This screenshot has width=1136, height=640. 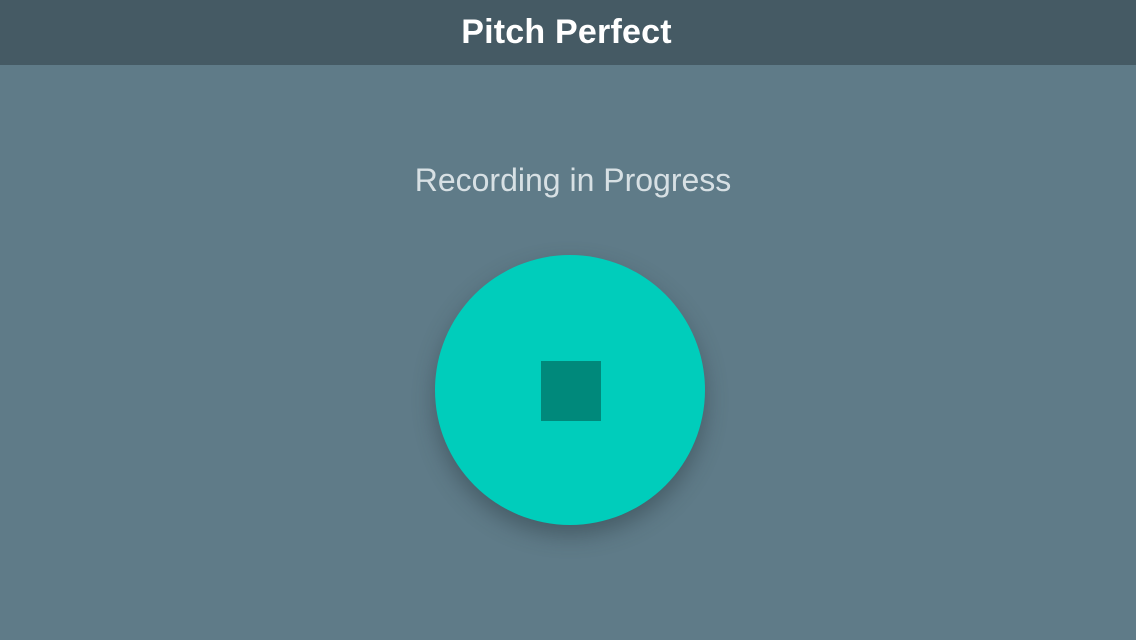 What do you see at coordinates (573, 180) in the screenshot?
I see `recording-status-label: Recording in Progress` at bounding box center [573, 180].